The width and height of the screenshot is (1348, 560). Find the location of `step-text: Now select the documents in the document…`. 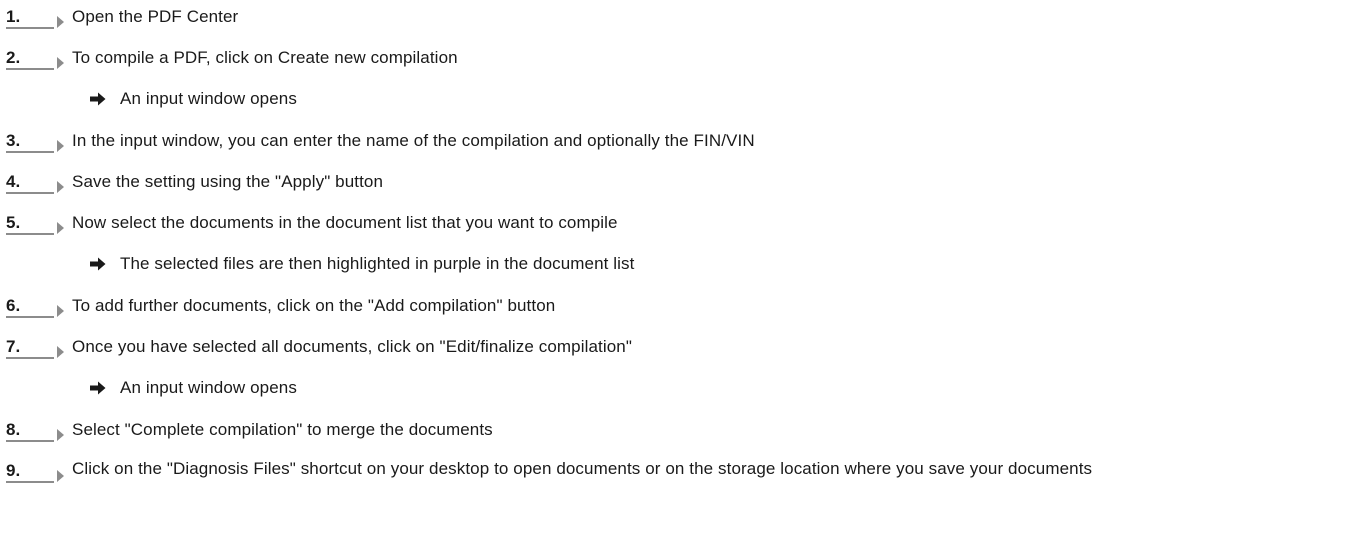

step-text: Now select the documents in the document… is located at coordinates (345, 222).